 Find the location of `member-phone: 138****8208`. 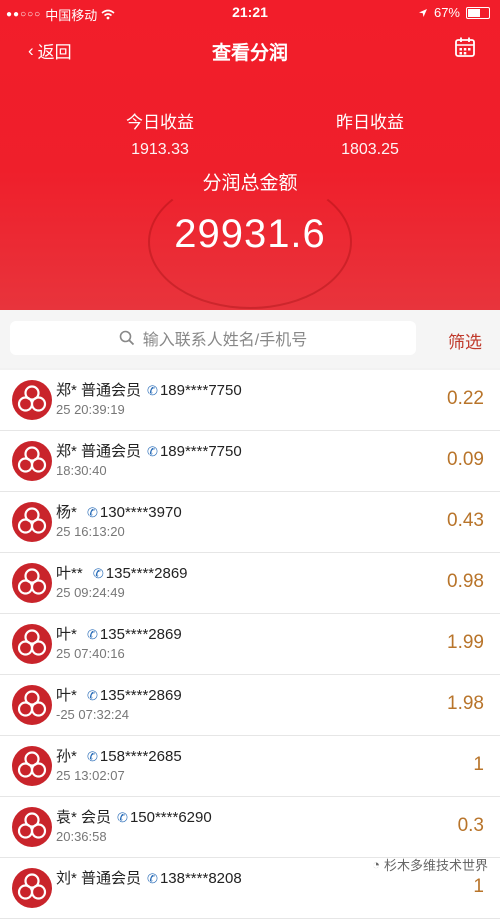

member-phone: 138****8208 is located at coordinates (200, 878).